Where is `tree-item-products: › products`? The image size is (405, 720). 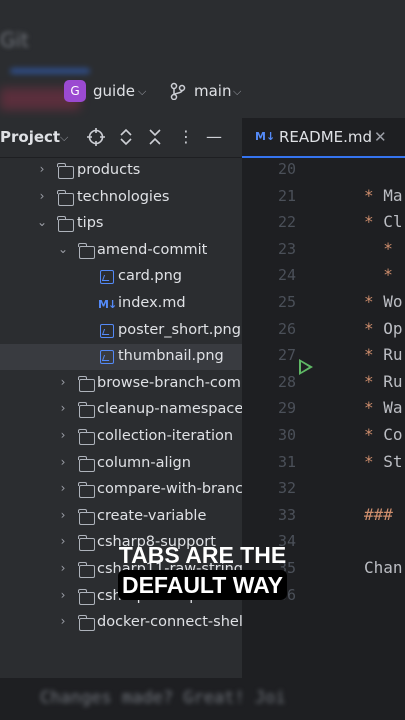
tree-item-products: › products is located at coordinates (121, 171).